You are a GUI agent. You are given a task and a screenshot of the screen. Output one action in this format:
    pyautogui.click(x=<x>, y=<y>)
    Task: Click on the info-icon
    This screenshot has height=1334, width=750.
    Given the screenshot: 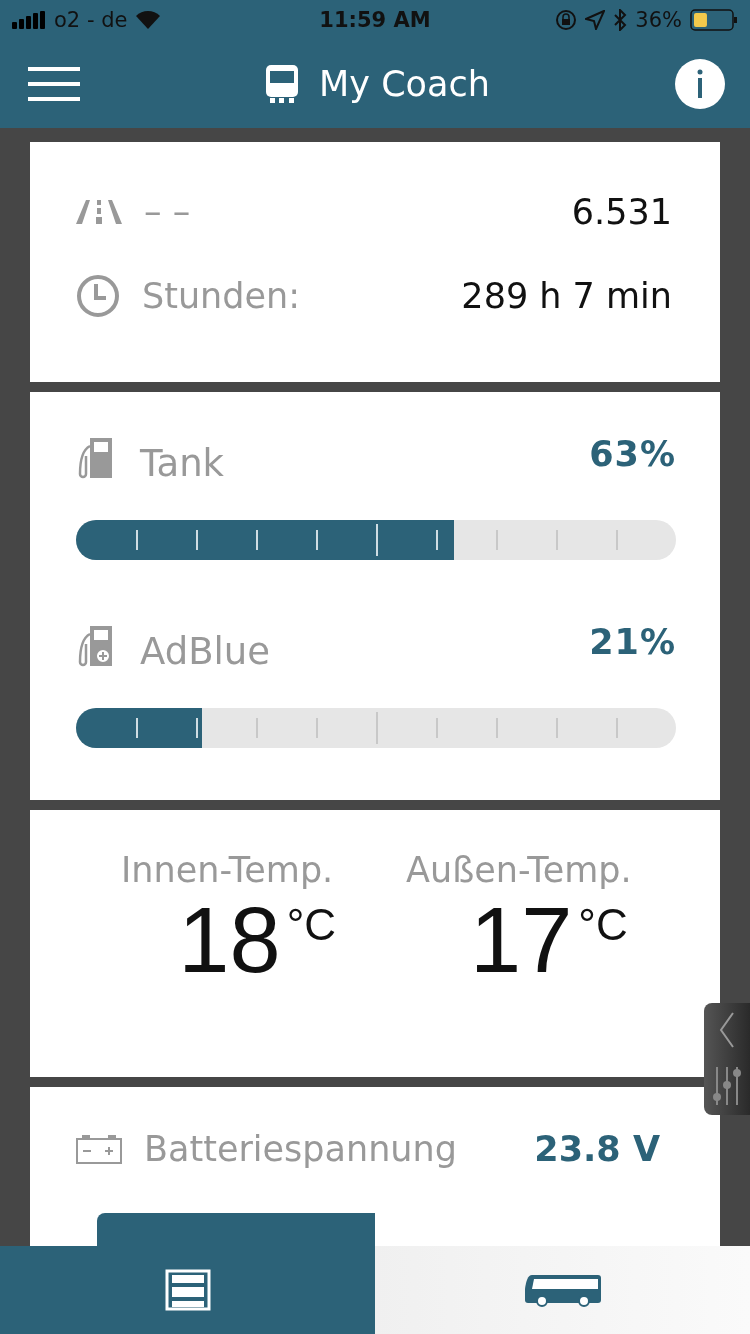 What is the action you would take?
    pyautogui.click(x=700, y=84)
    